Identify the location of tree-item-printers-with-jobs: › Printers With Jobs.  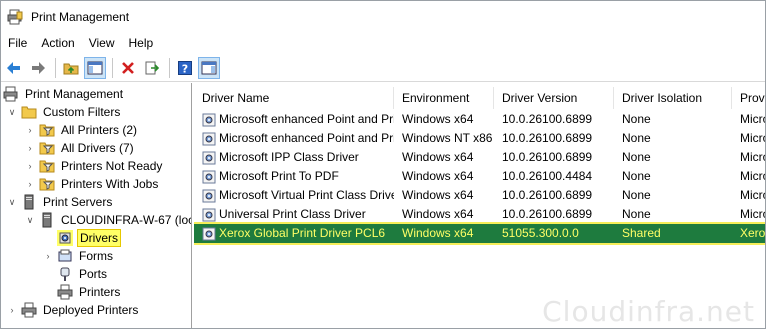
(92, 184).